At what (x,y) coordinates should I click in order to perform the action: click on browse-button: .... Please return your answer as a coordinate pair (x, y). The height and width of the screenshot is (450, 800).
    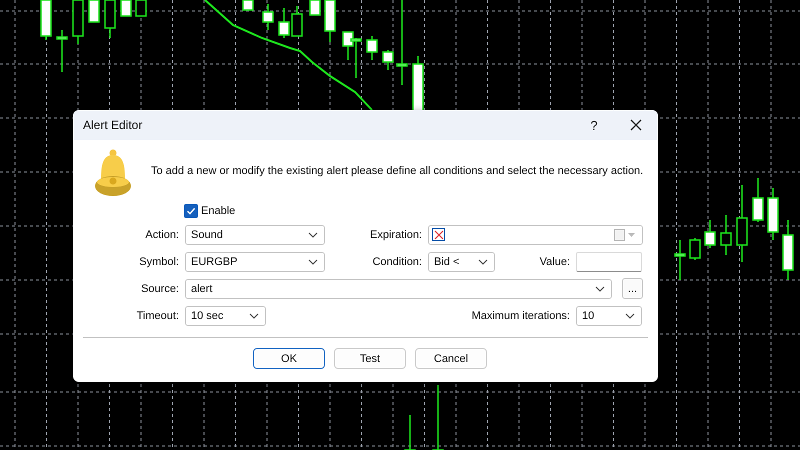
    Looking at the image, I should click on (632, 288).